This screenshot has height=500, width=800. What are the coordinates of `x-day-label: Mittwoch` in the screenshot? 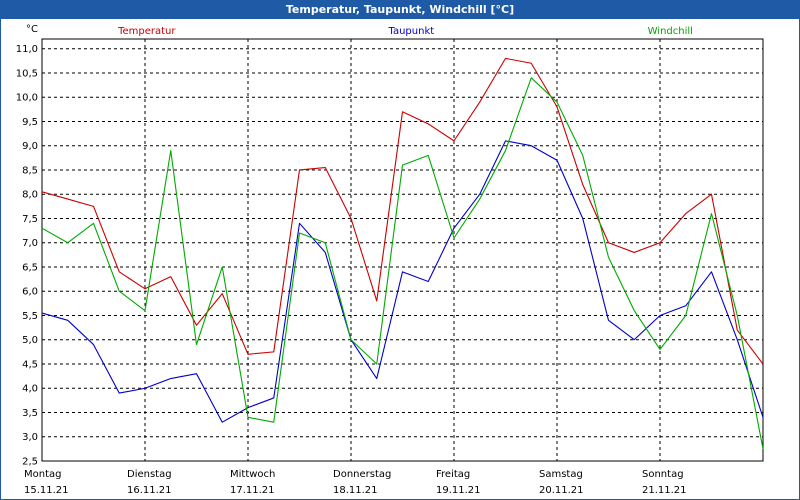 It's located at (252, 474).